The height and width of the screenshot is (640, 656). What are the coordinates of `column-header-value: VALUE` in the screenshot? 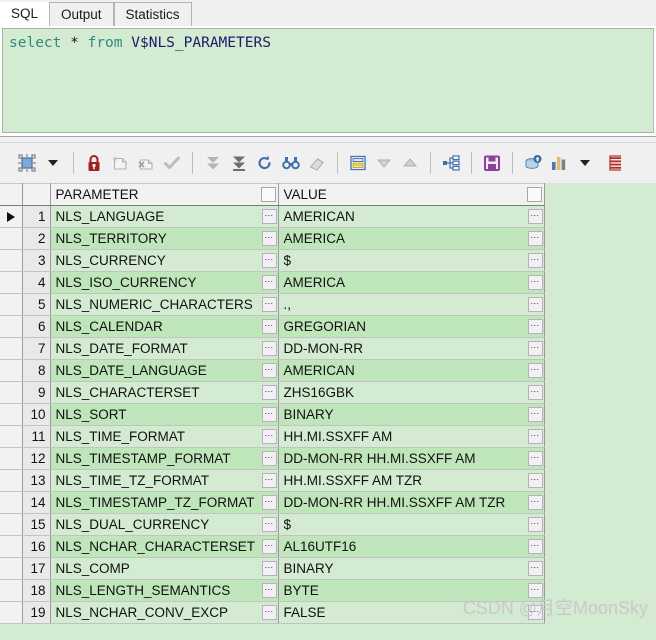 It's located at (411, 194).